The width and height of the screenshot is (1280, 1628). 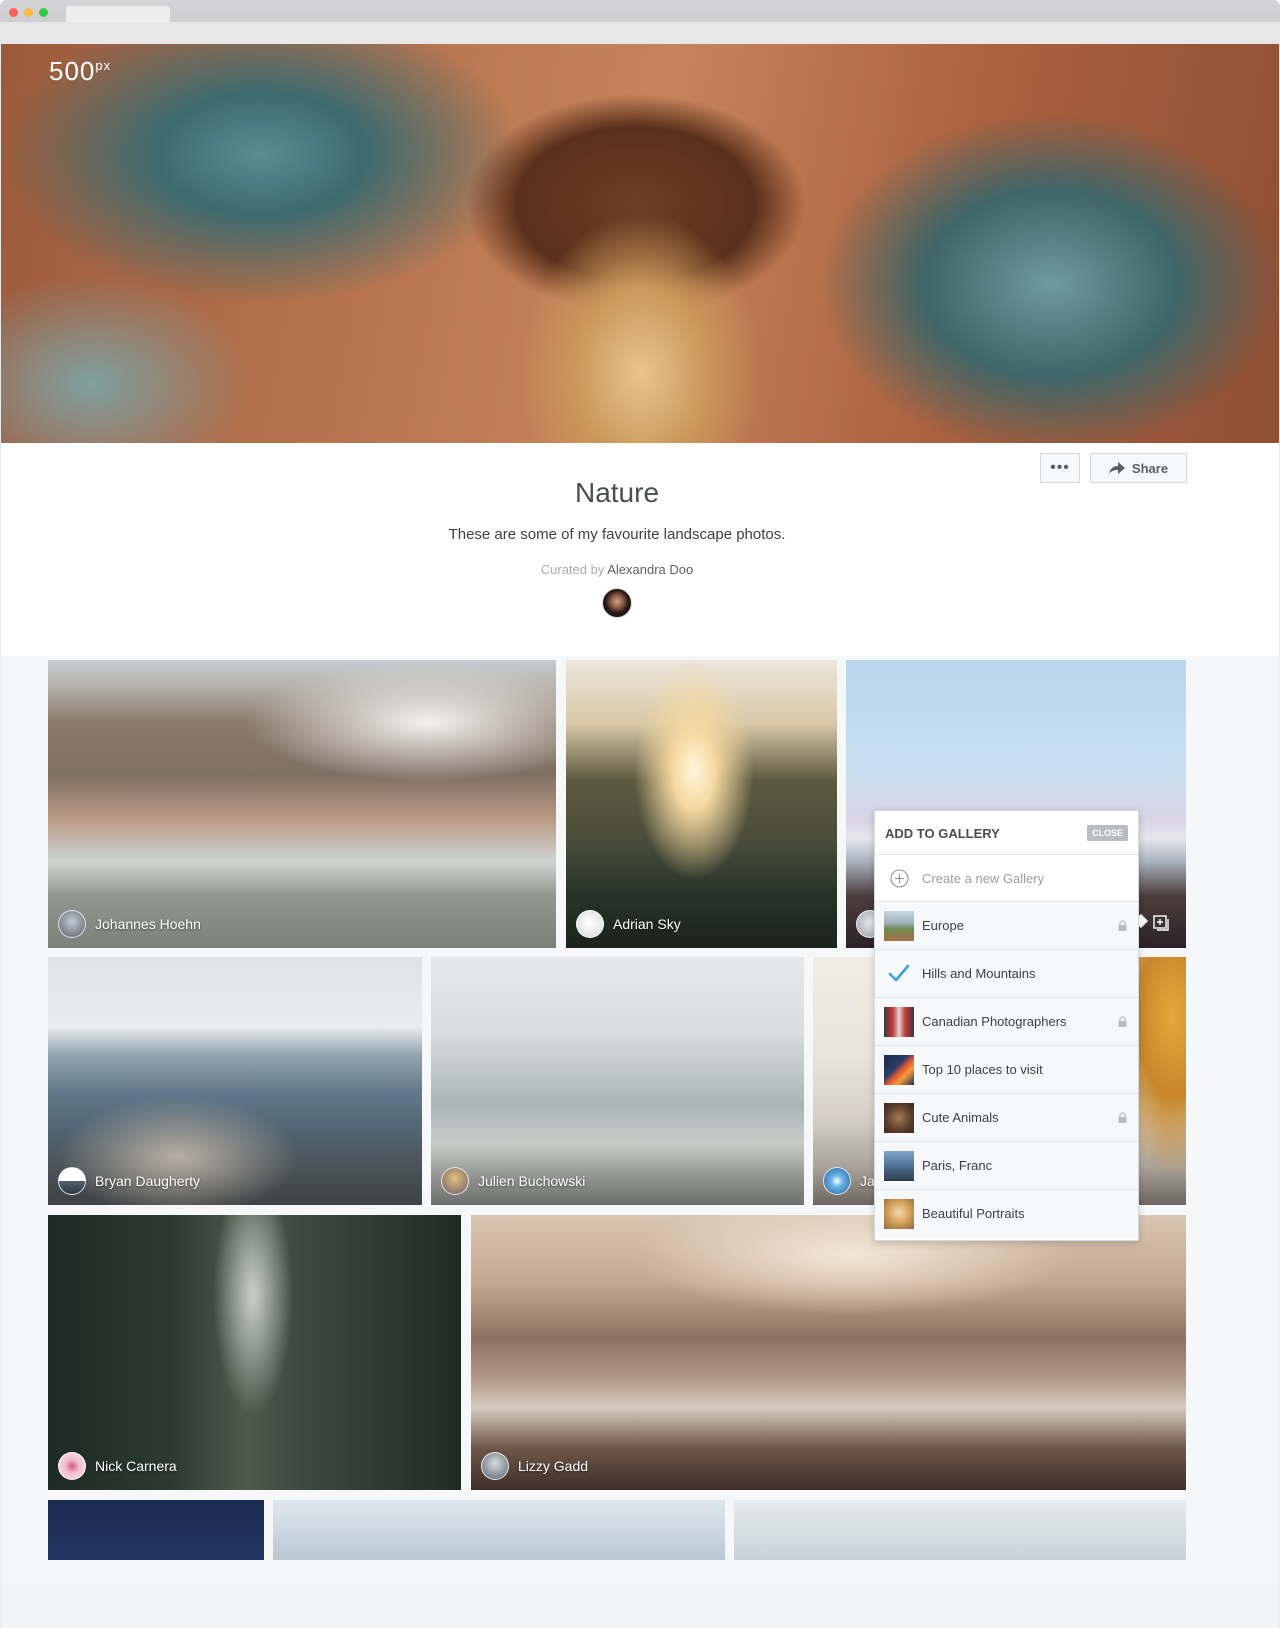 What do you see at coordinates (617, 492) in the screenshot?
I see `page-title: Nature` at bounding box center [617, 492].